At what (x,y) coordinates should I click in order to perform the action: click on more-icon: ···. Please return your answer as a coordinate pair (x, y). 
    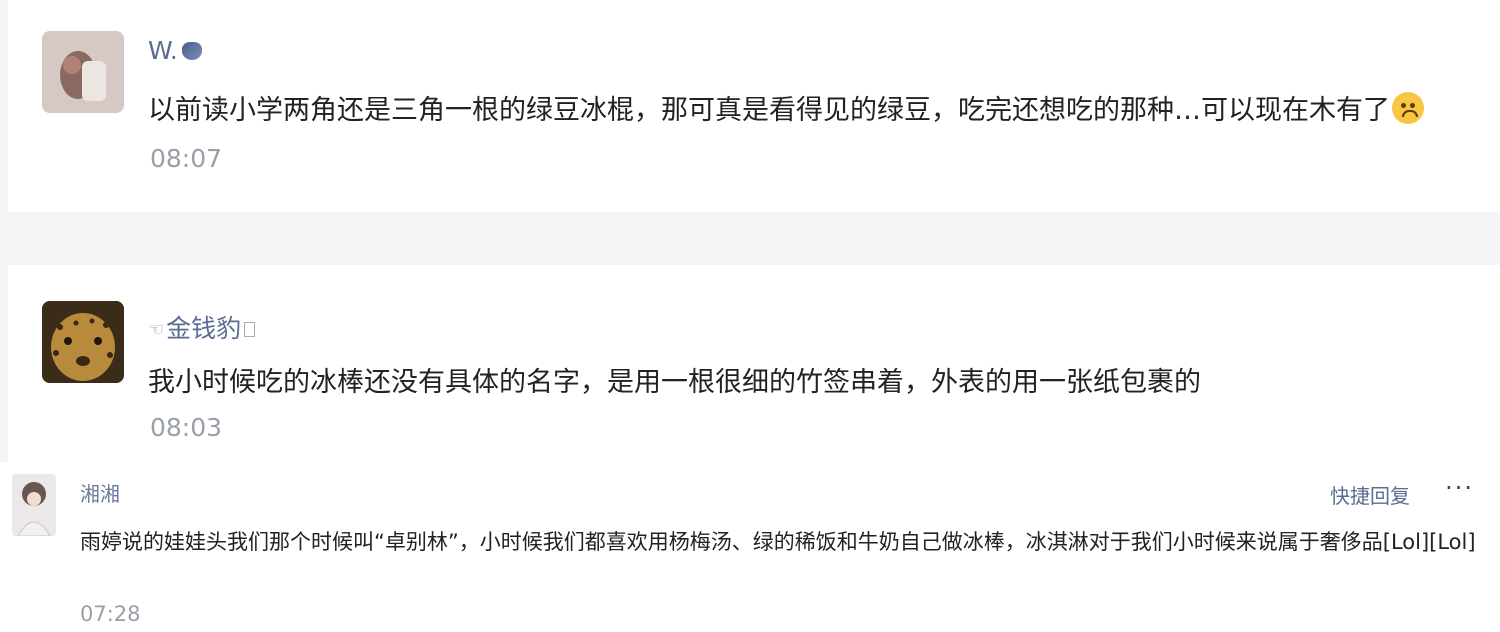
    Looking at the image, I should click on (1459, 488).